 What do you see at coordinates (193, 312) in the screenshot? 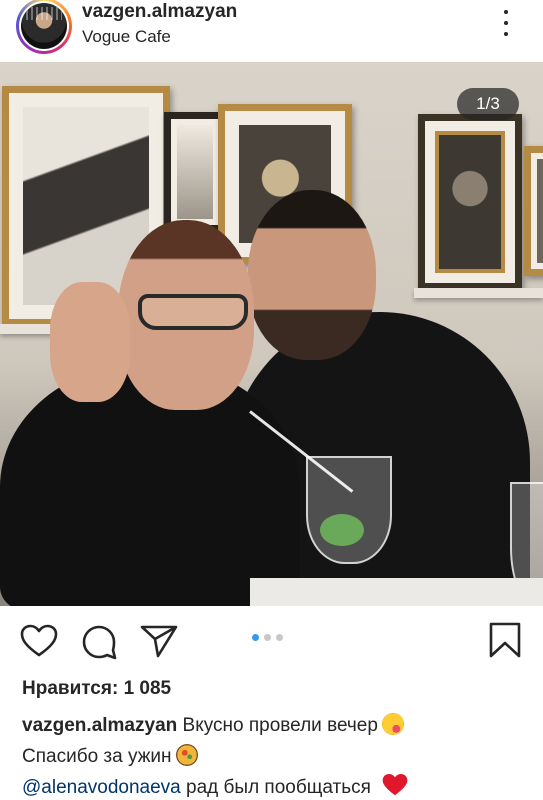
I see `glasses` at bounding box center [193, 312].